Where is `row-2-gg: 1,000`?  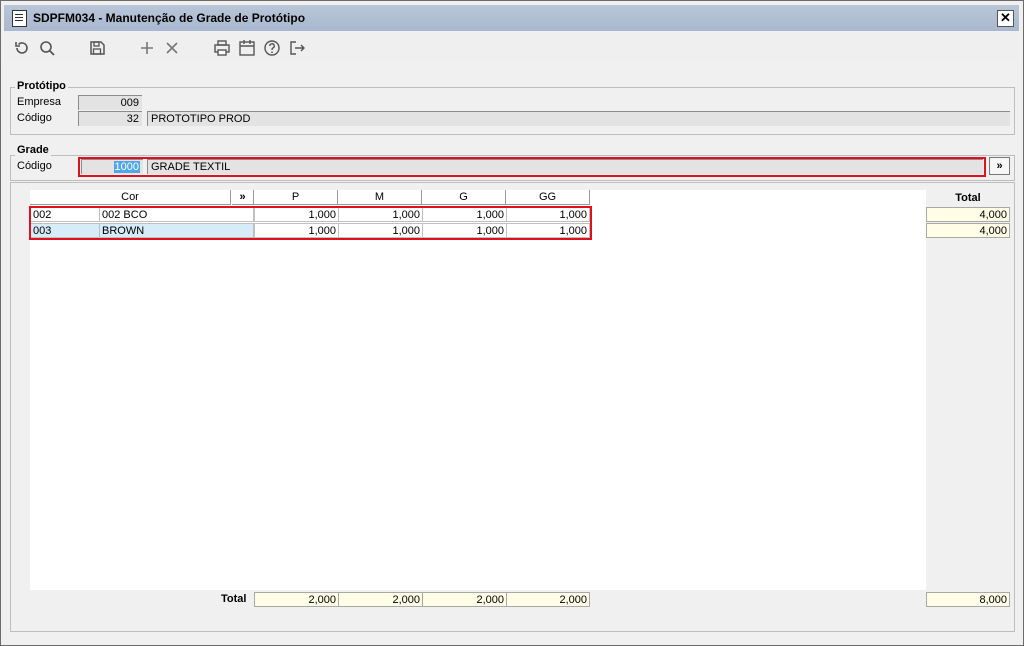 row-2-gg: 1,000 is located at coordinates (548, 230).